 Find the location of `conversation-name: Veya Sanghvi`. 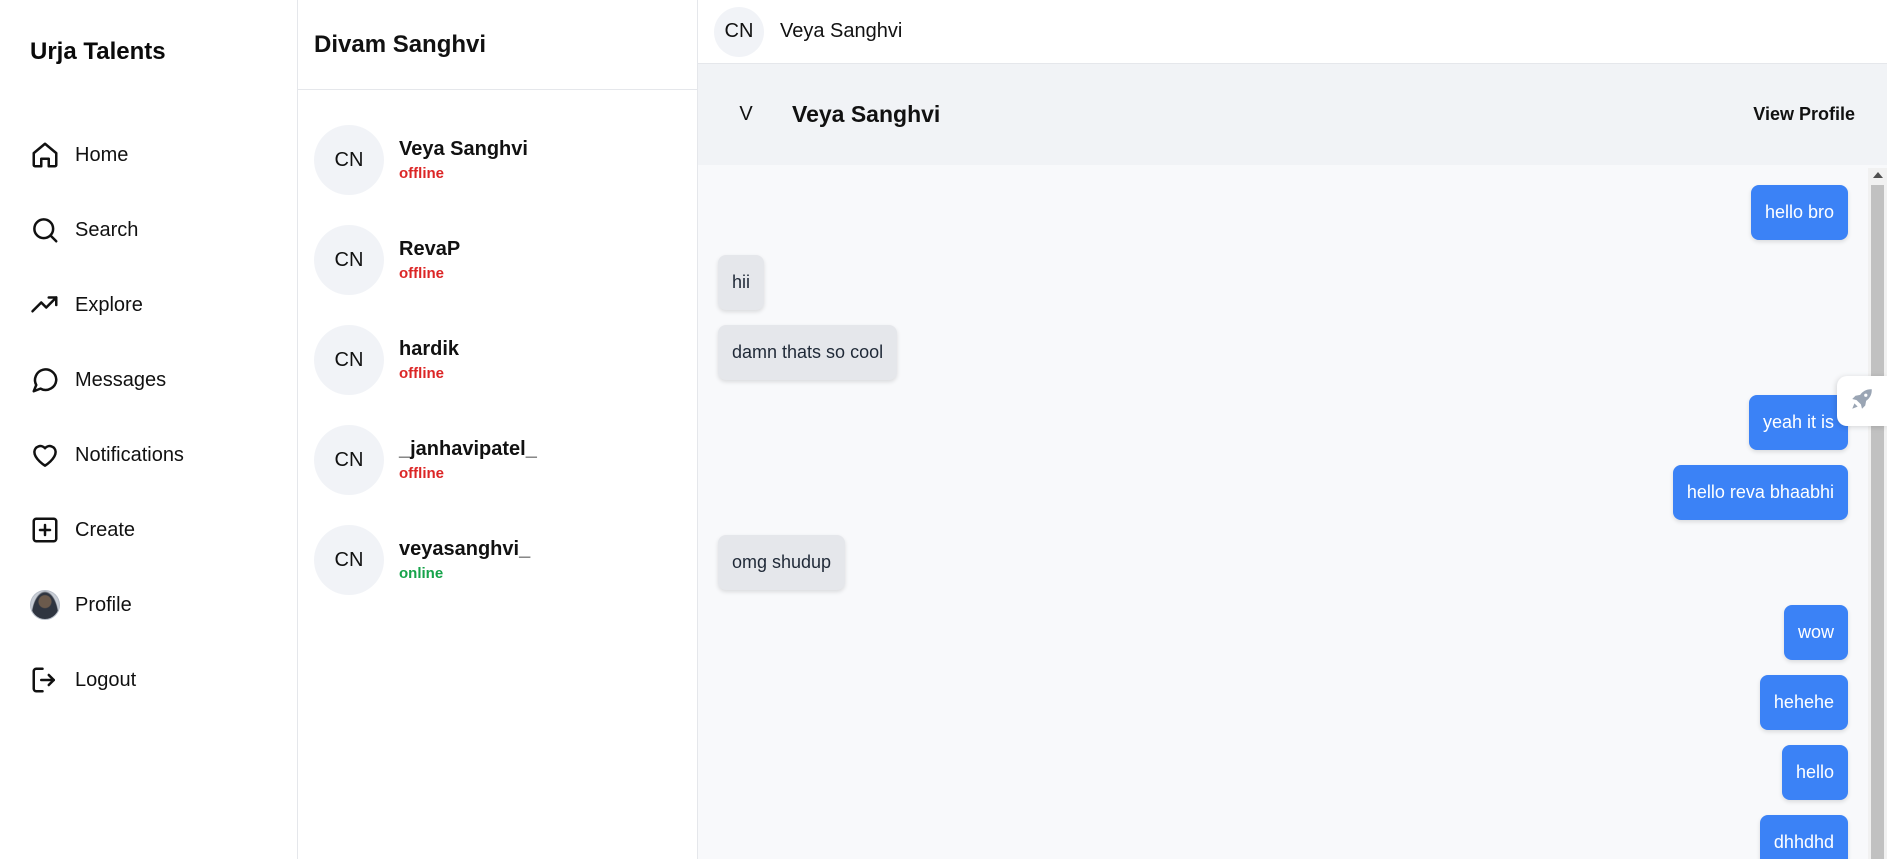

conversation-name: Veya Sanghvi is located at coordinates (463, 149).